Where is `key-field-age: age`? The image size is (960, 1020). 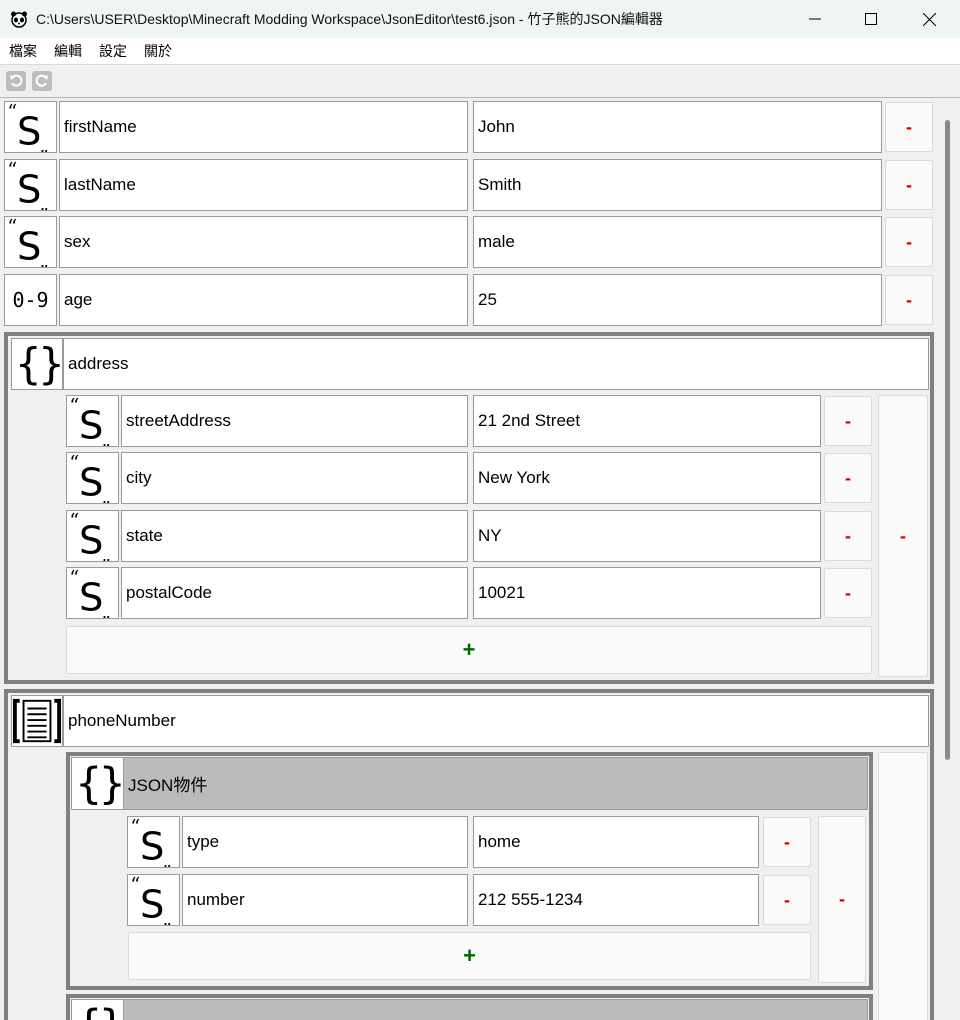
key-field-age: age is located at coordinates (263, 300).